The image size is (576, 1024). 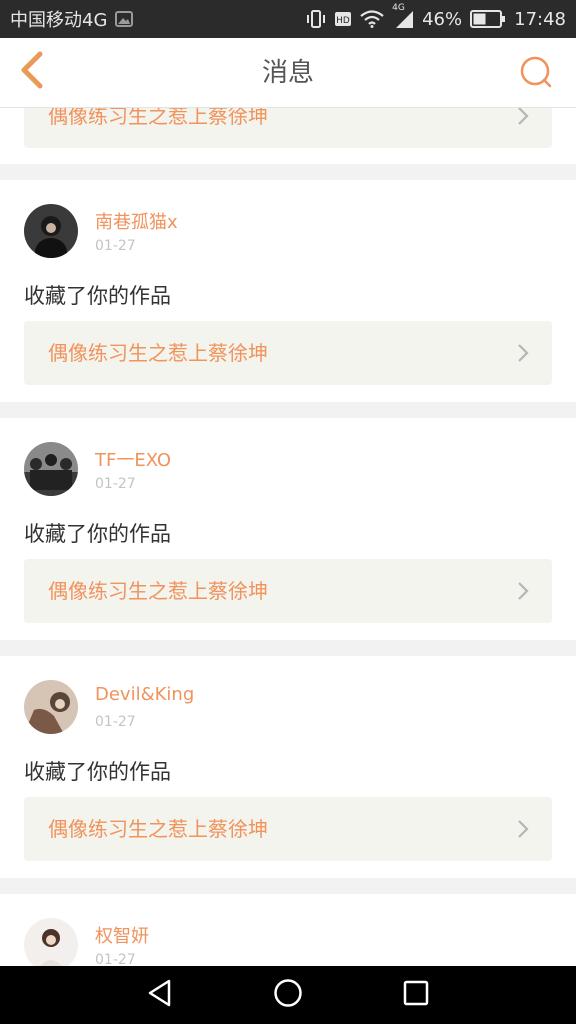 I want to click on notification-card: 权智妍 01-27, so click(x=288, y=930).